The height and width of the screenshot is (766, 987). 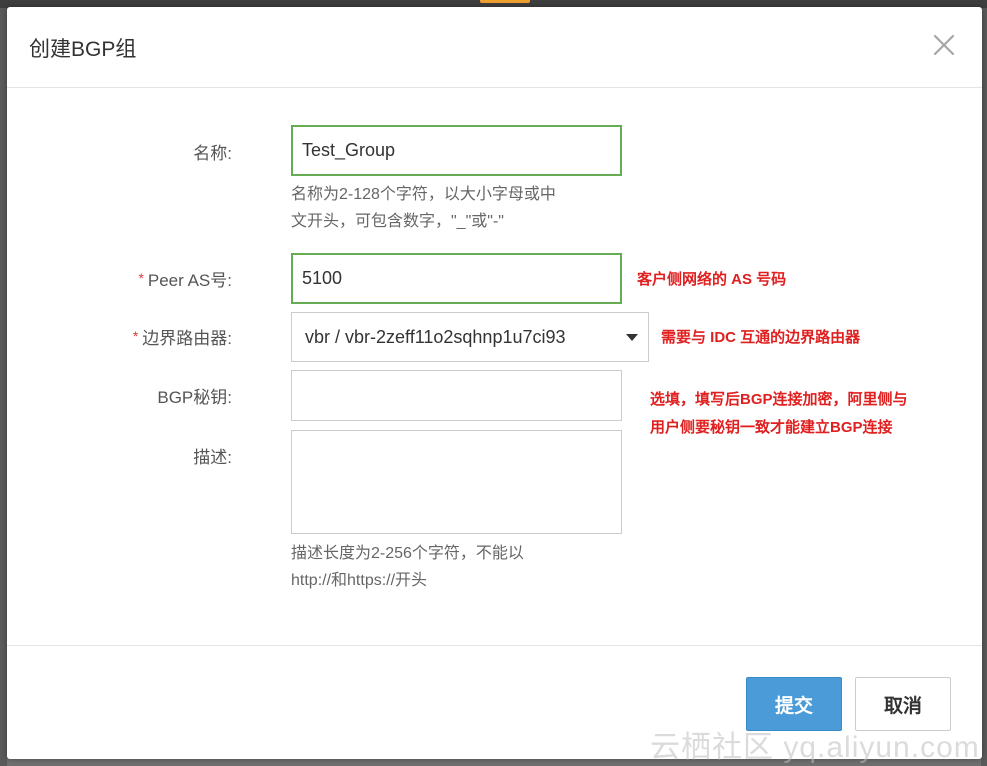 What do you see at coordinates (815, 747) in the screenshot?
I see `watermark: 云栖社区 yq.aliyun.com` at bounding box center [815, 747].